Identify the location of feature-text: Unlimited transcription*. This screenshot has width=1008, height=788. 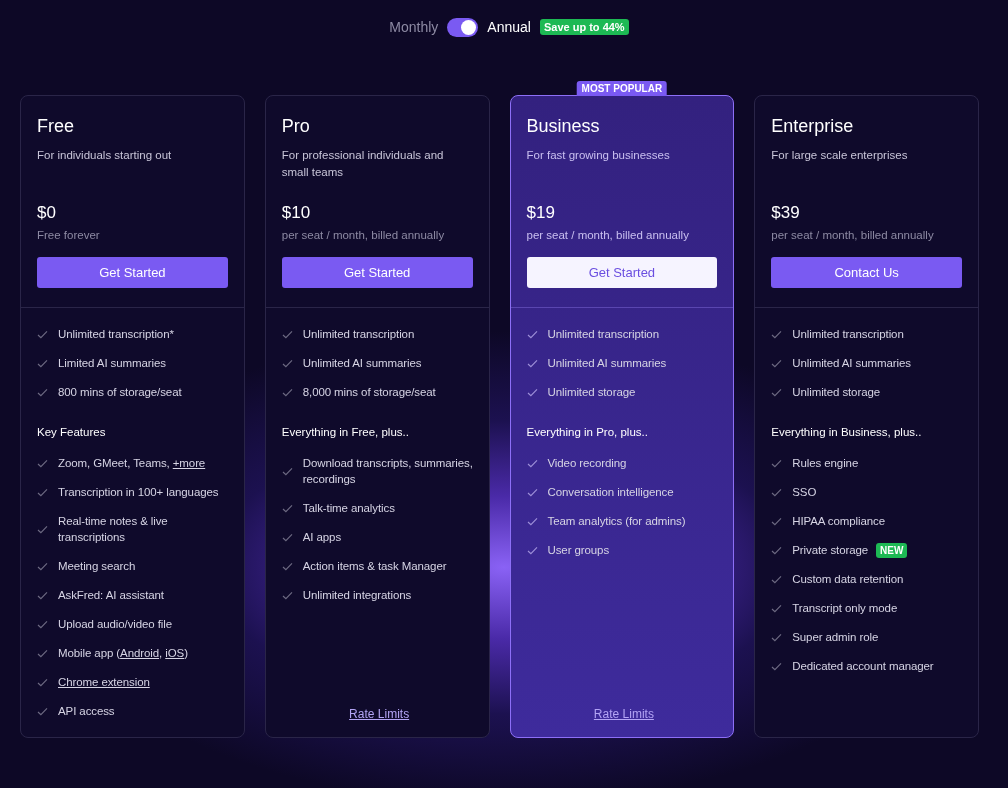
(116, 334).